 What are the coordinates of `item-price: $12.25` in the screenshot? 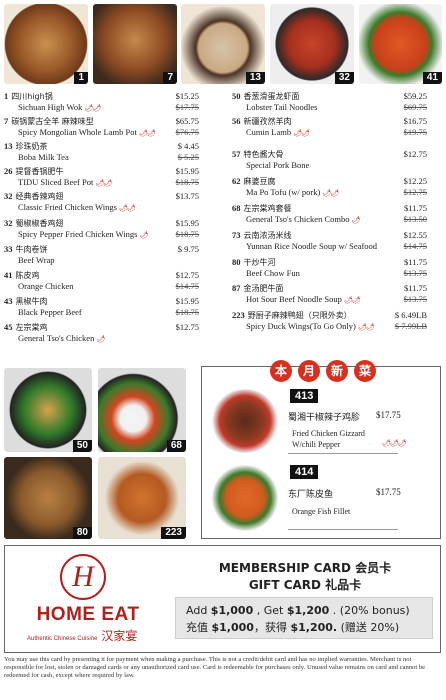 It's located at (415, 181).